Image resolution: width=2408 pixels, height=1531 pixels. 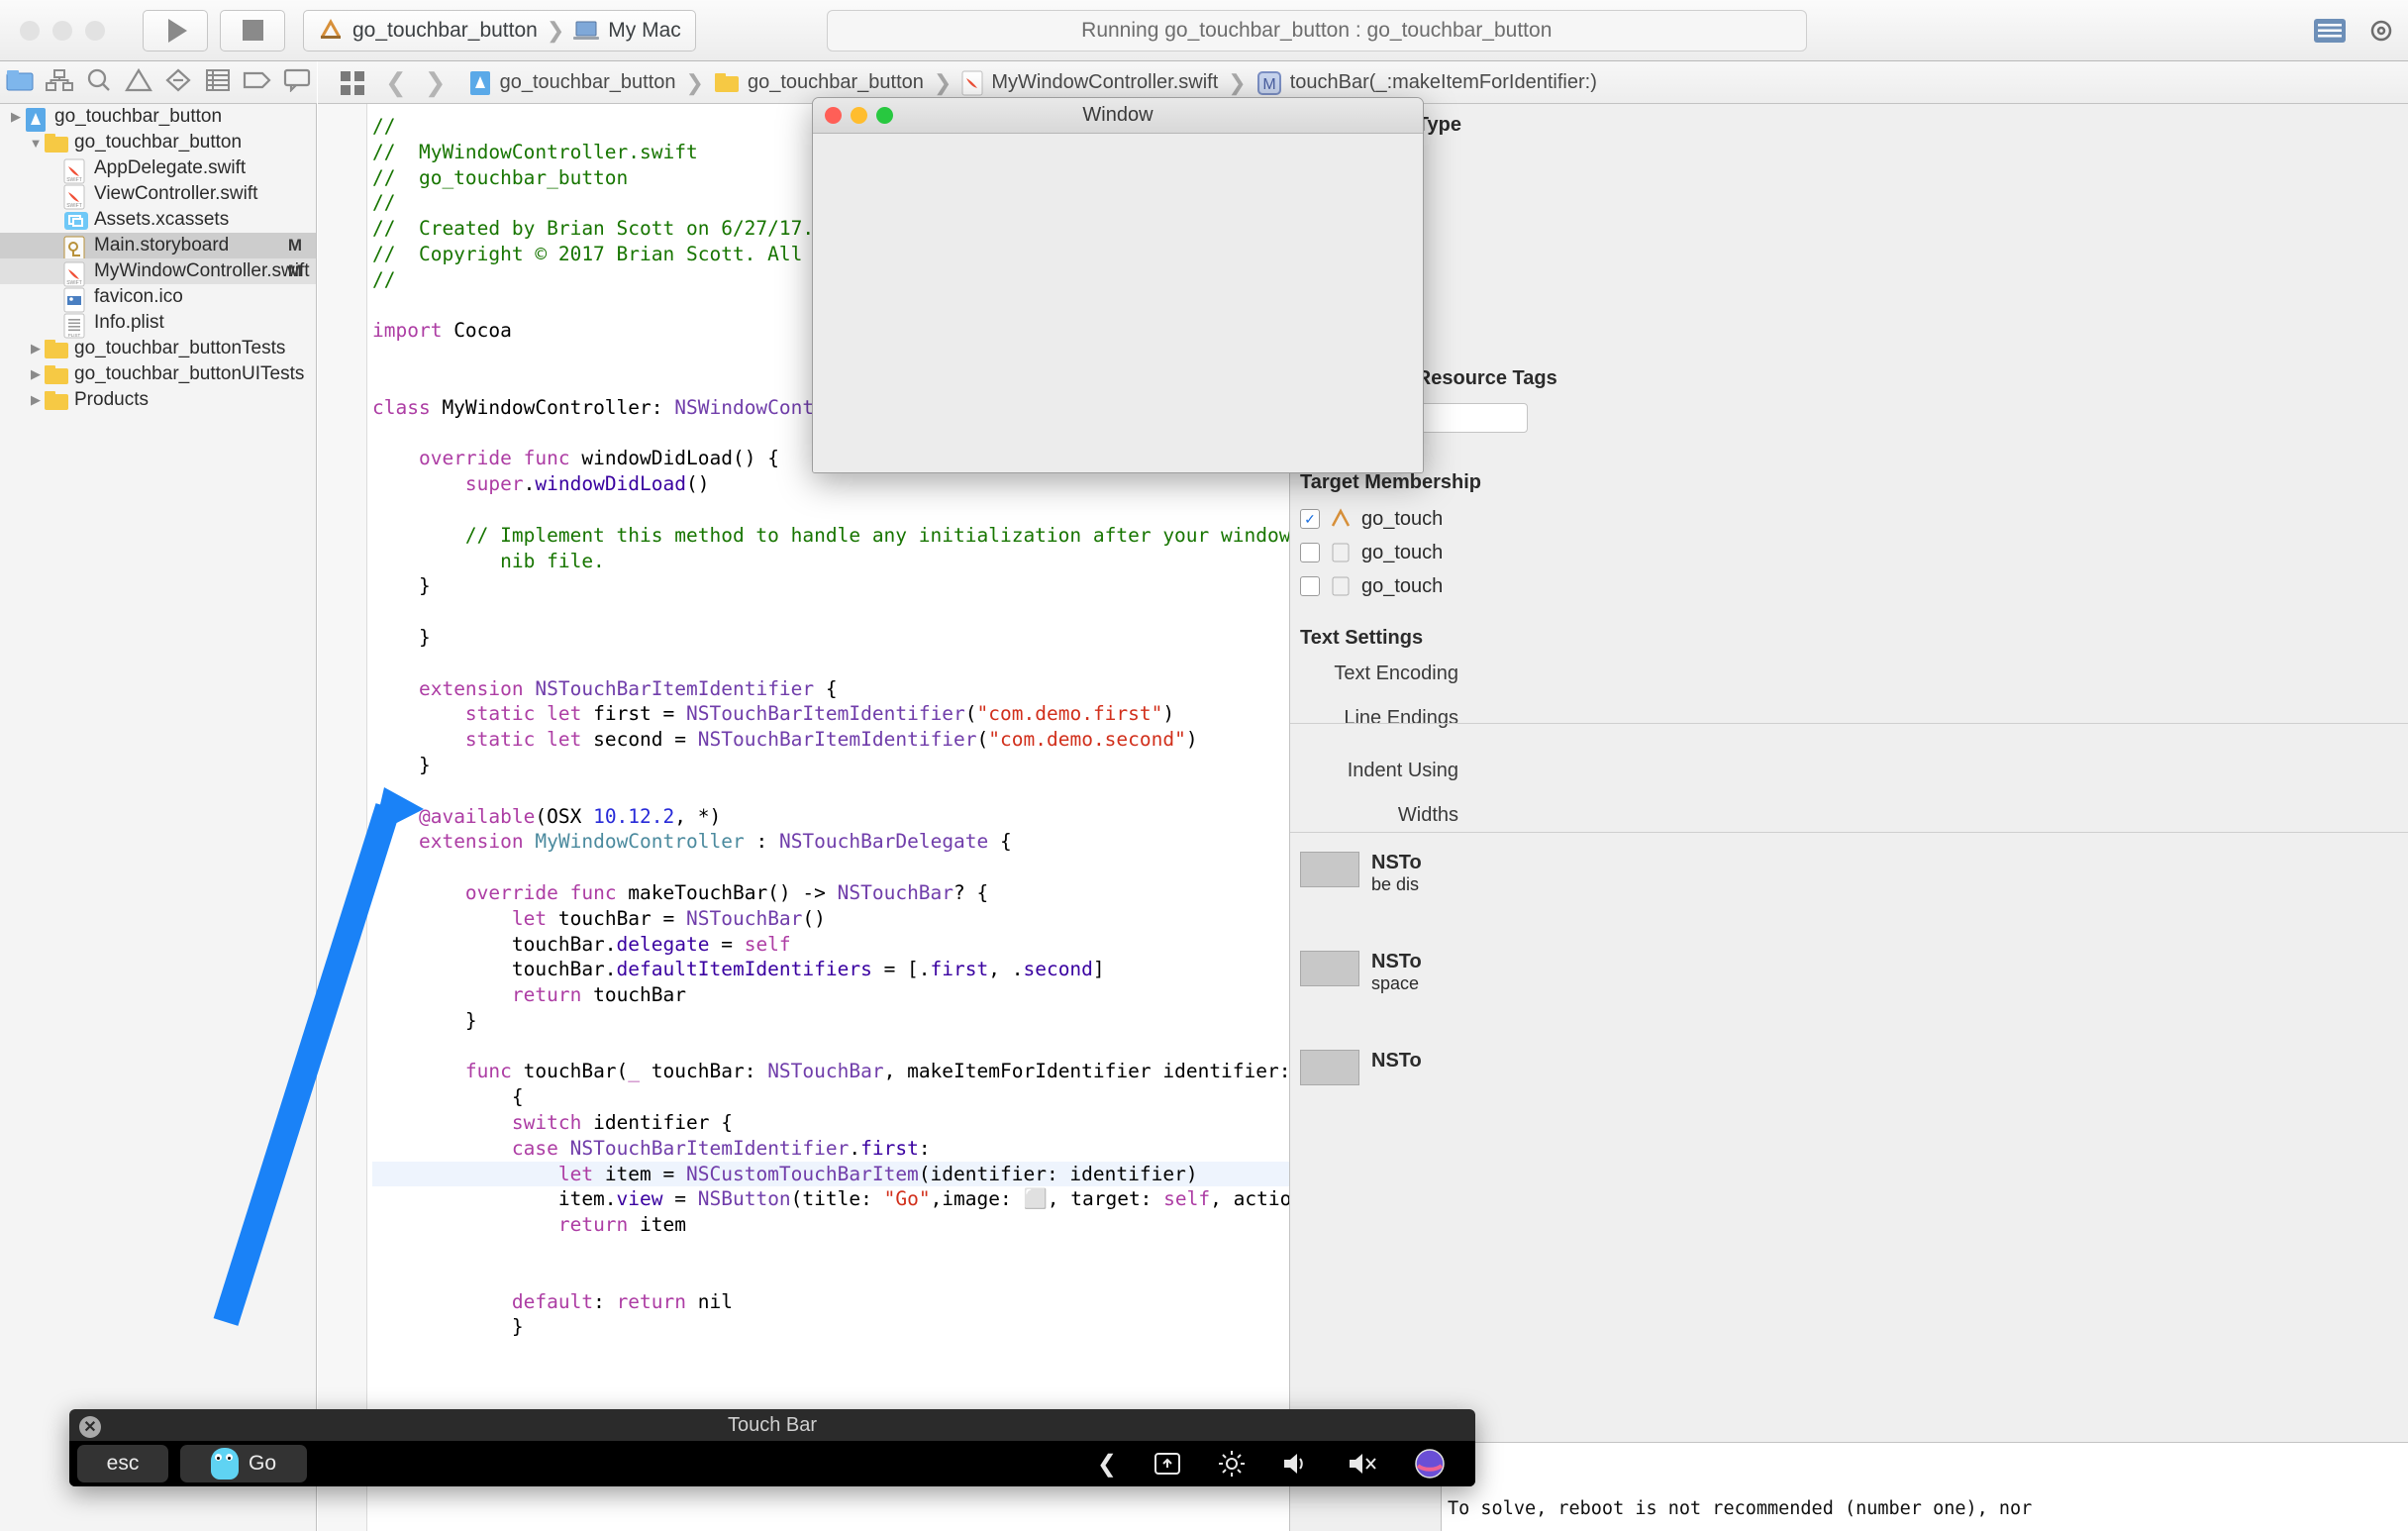 What do you see at coordinates (158, 220) in the screenshot?
I see `navigator-row: Assets.xcassets` at bounding box center [158, 220].